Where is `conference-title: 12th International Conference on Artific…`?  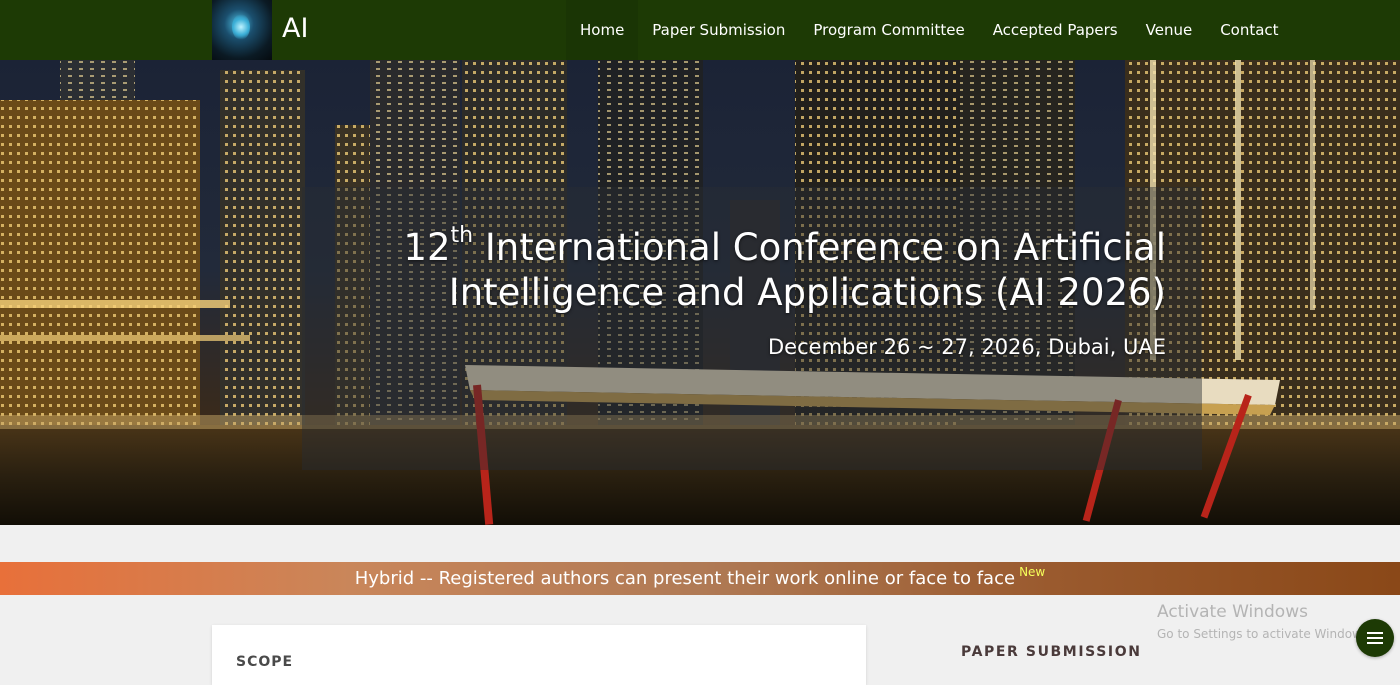
conference-title: 12th International Conference on Artific… is located at coordinates (753, 270).